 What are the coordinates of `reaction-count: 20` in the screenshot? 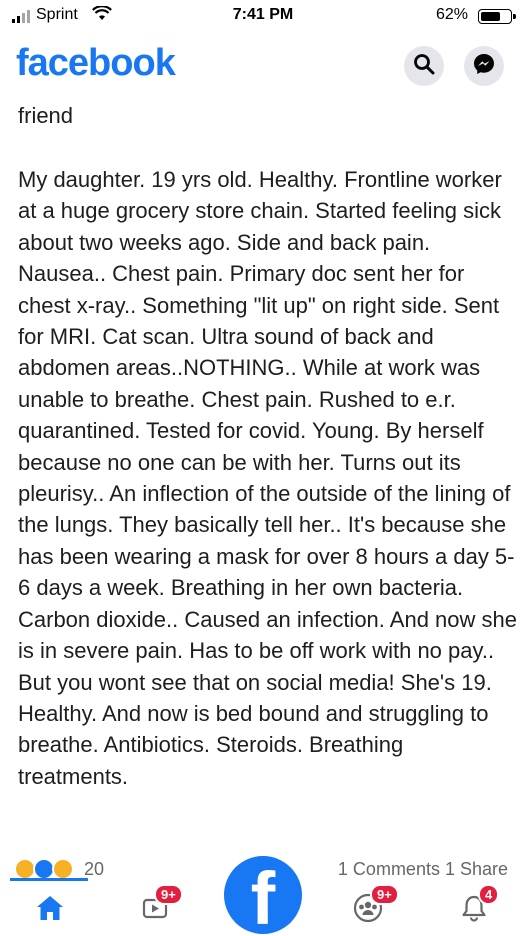 It's located at (94, 869).